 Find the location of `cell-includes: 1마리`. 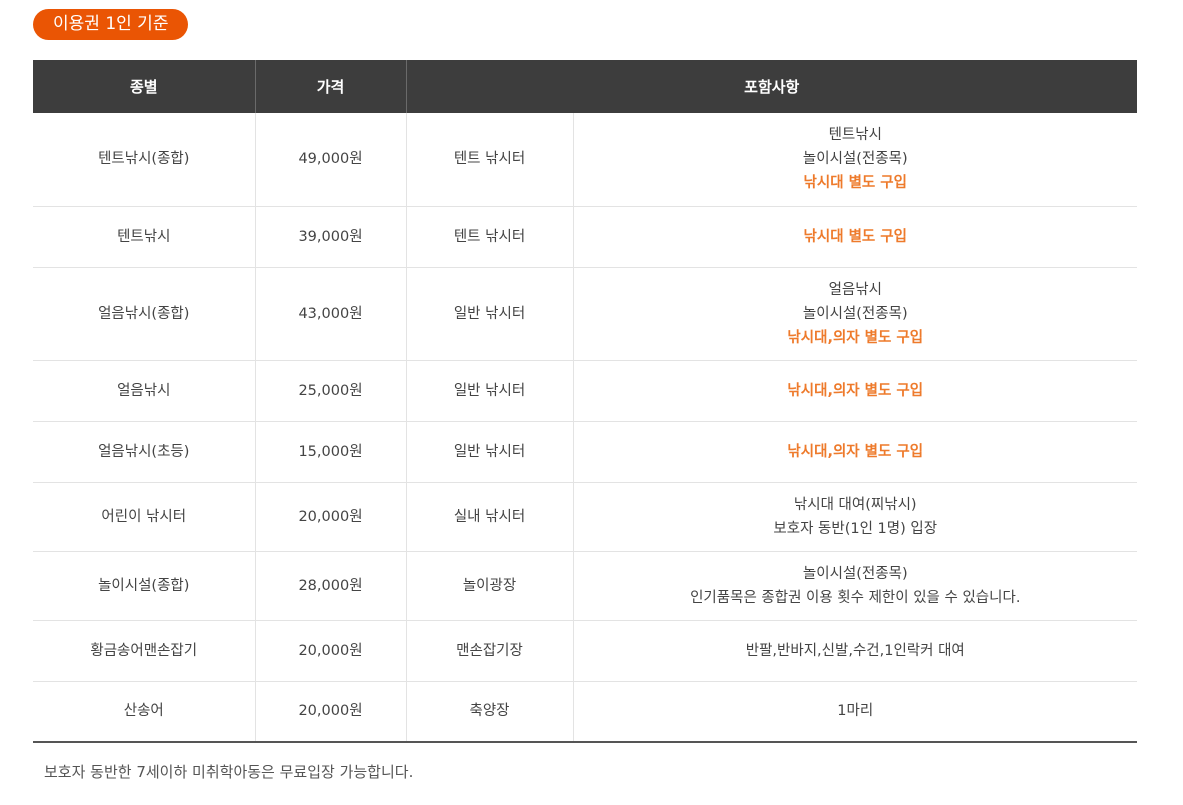

cell-includes: 1마리 is located at coordinates (855, 712).